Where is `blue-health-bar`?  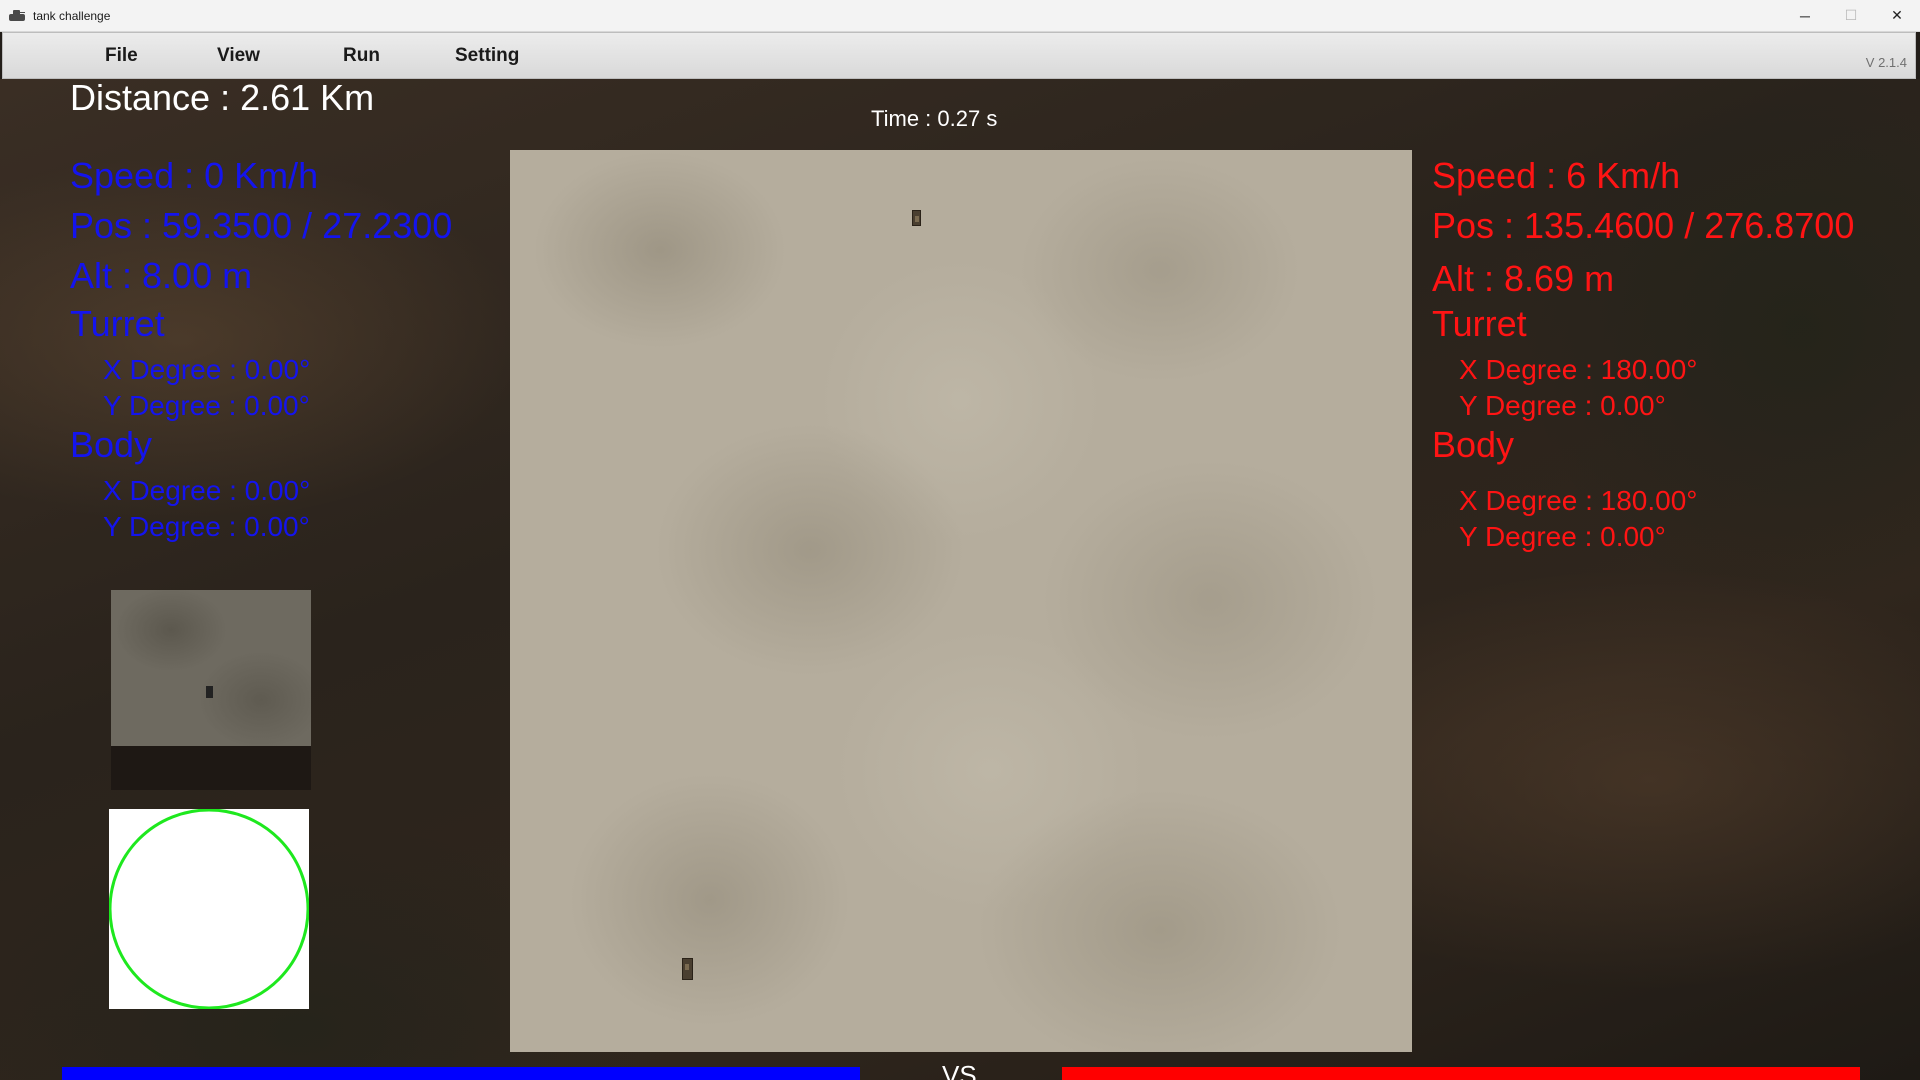
blue-health-bar is located at coordinates (461, 1073).